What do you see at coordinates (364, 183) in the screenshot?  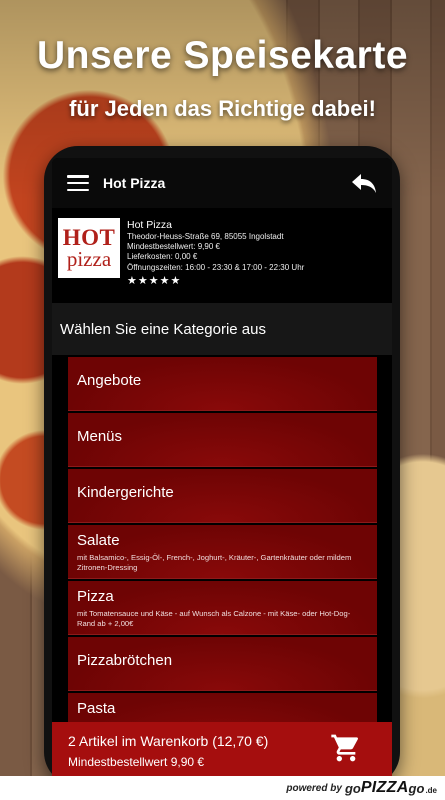 I see `back-arrow-icon` at bounding box center [364, 183].